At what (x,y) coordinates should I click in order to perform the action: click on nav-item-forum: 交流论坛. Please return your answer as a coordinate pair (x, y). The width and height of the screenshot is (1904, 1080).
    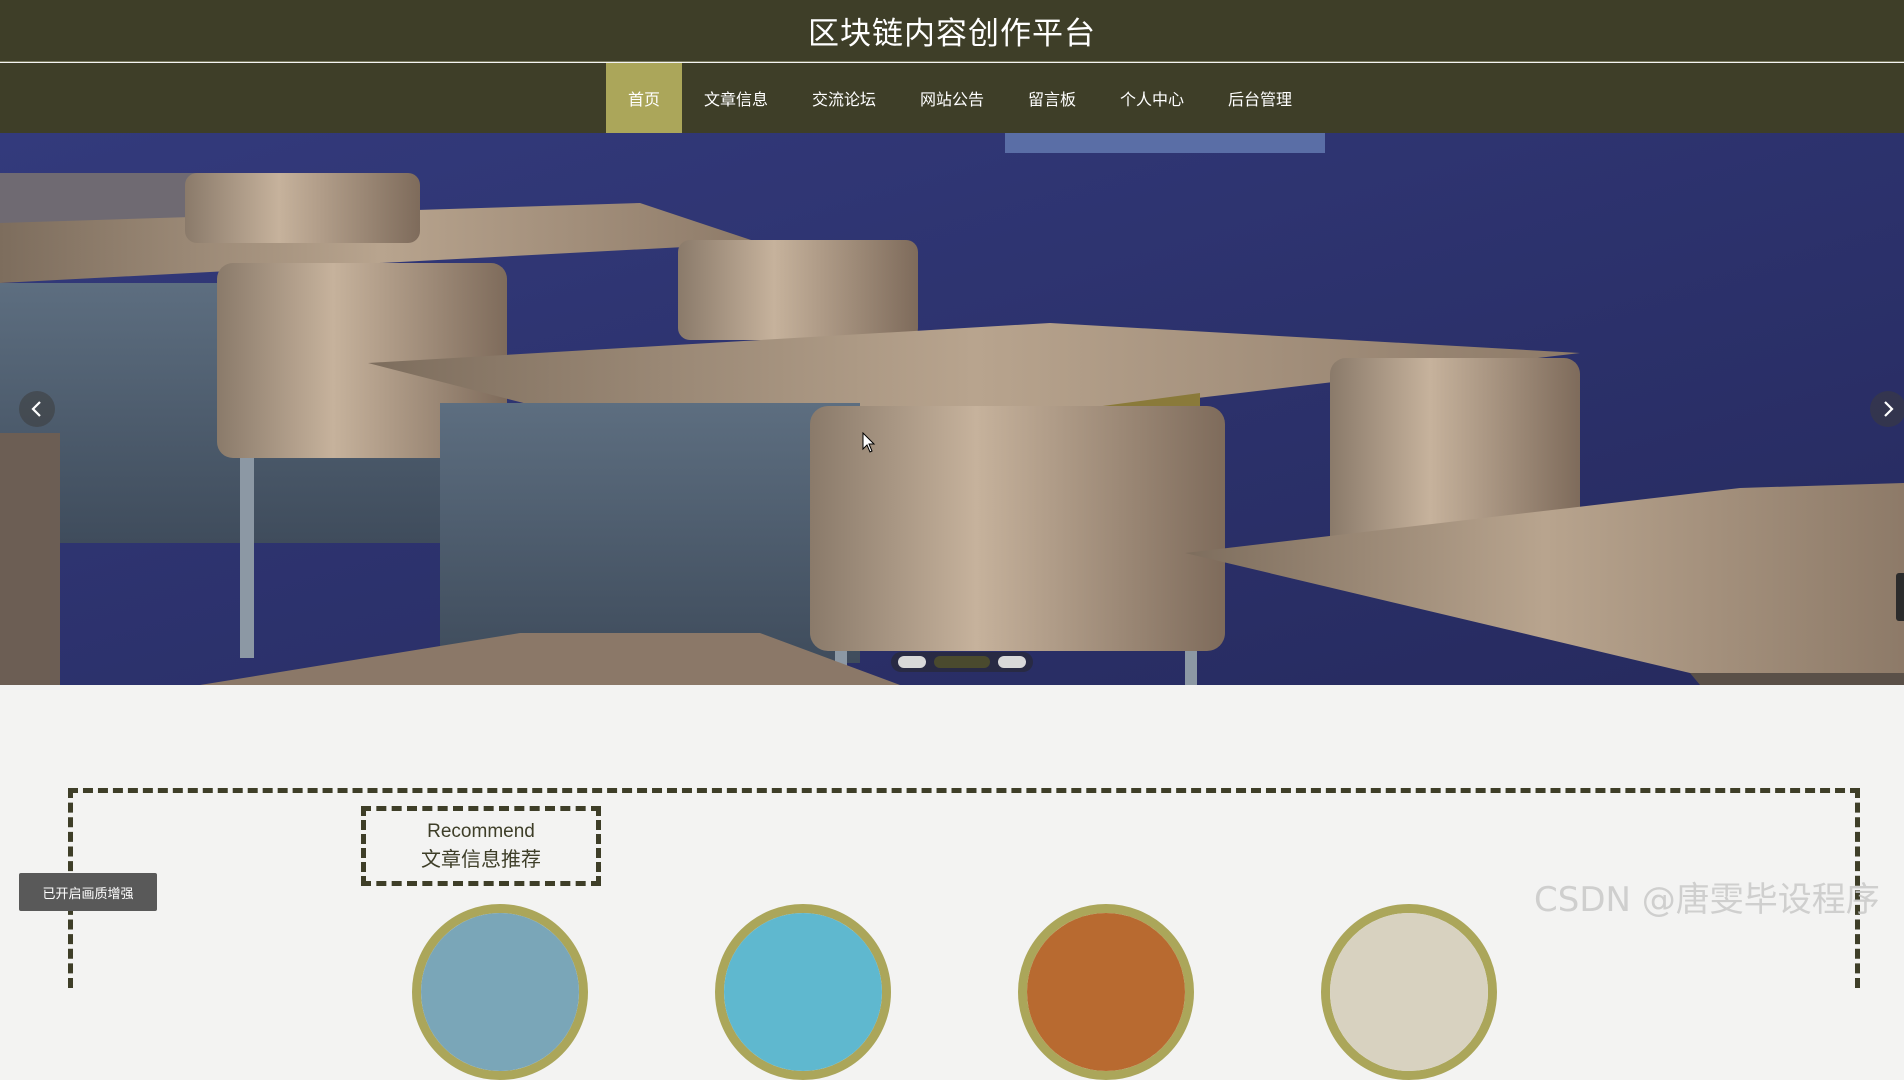
    Looking at the image, I should click on (844, 98).